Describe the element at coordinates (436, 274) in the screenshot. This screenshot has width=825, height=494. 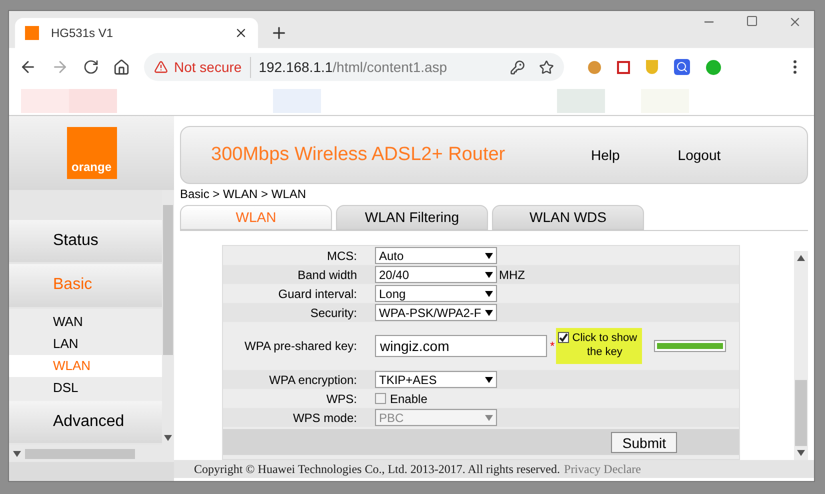
I see `select-field: 20/40` at that location.